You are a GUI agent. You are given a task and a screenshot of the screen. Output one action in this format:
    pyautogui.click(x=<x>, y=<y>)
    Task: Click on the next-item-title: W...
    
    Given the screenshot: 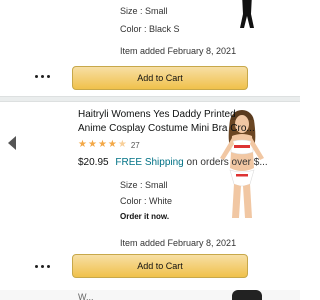 What is the action you would take?
    pyautogui.click(x=86, y=296)
    